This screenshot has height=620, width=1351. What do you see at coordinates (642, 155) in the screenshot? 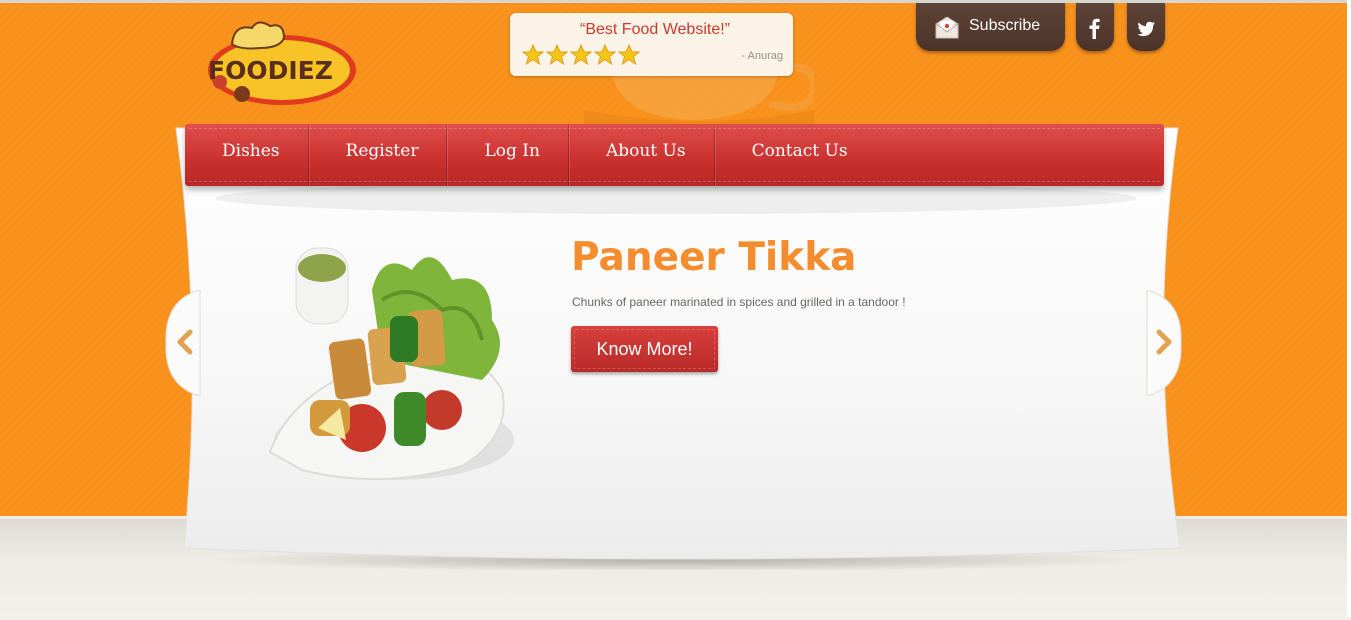
I see `nav-item-about-us: About Us` at bounding box center [642, 155].